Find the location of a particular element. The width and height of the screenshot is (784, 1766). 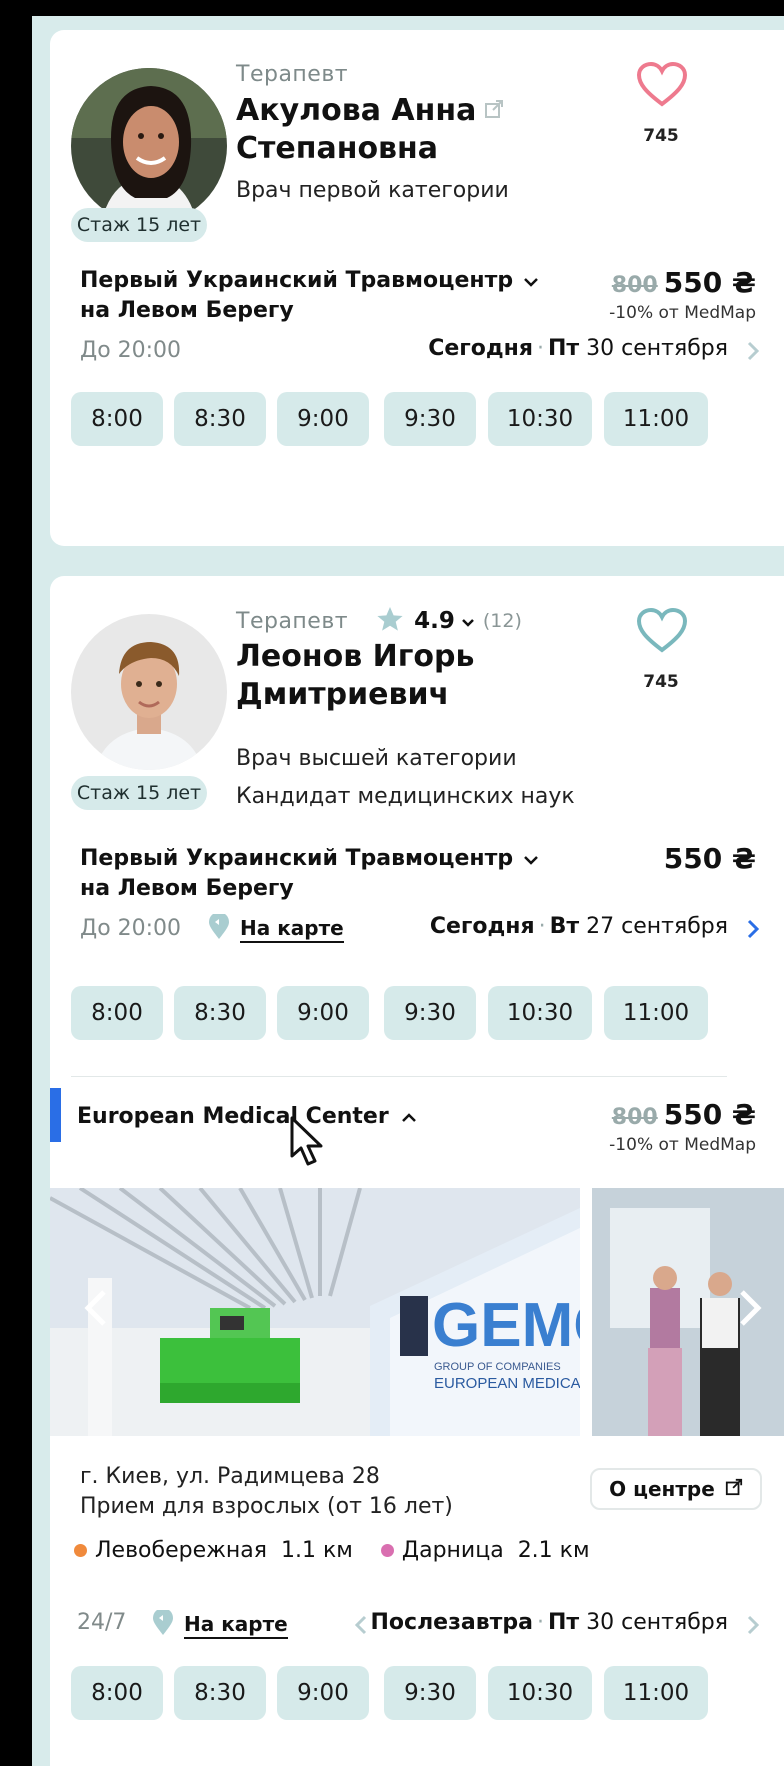

old-price: 800 is located at coordinates (634, 1117).